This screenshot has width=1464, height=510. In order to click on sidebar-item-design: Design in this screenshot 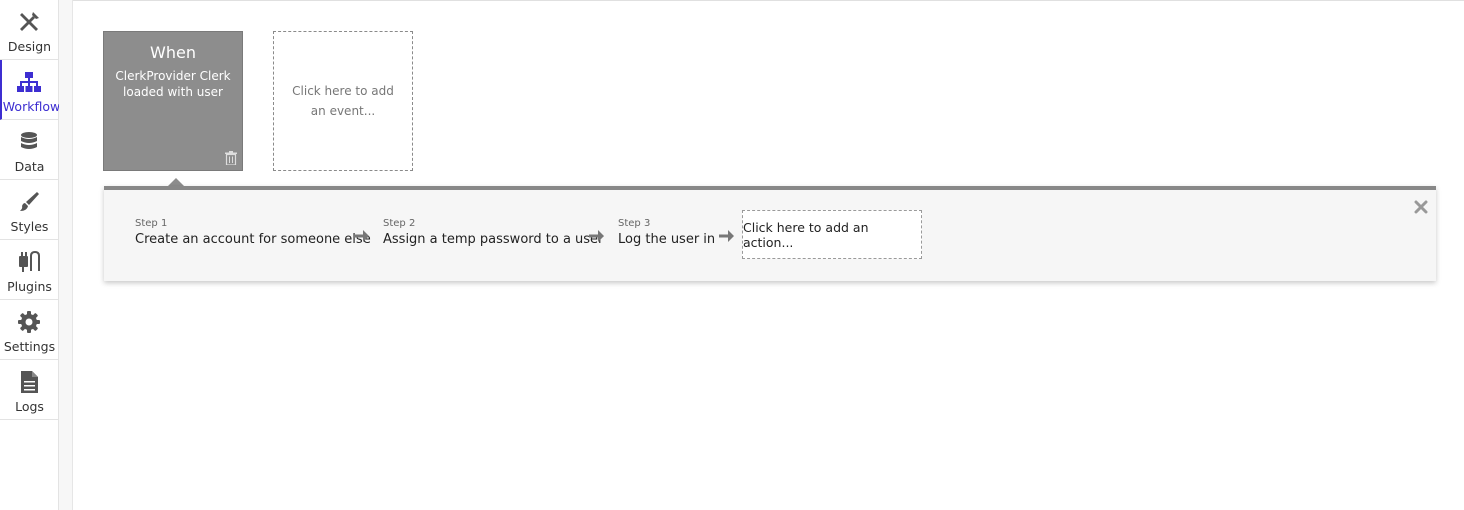, I will do `click(29, 30)`.